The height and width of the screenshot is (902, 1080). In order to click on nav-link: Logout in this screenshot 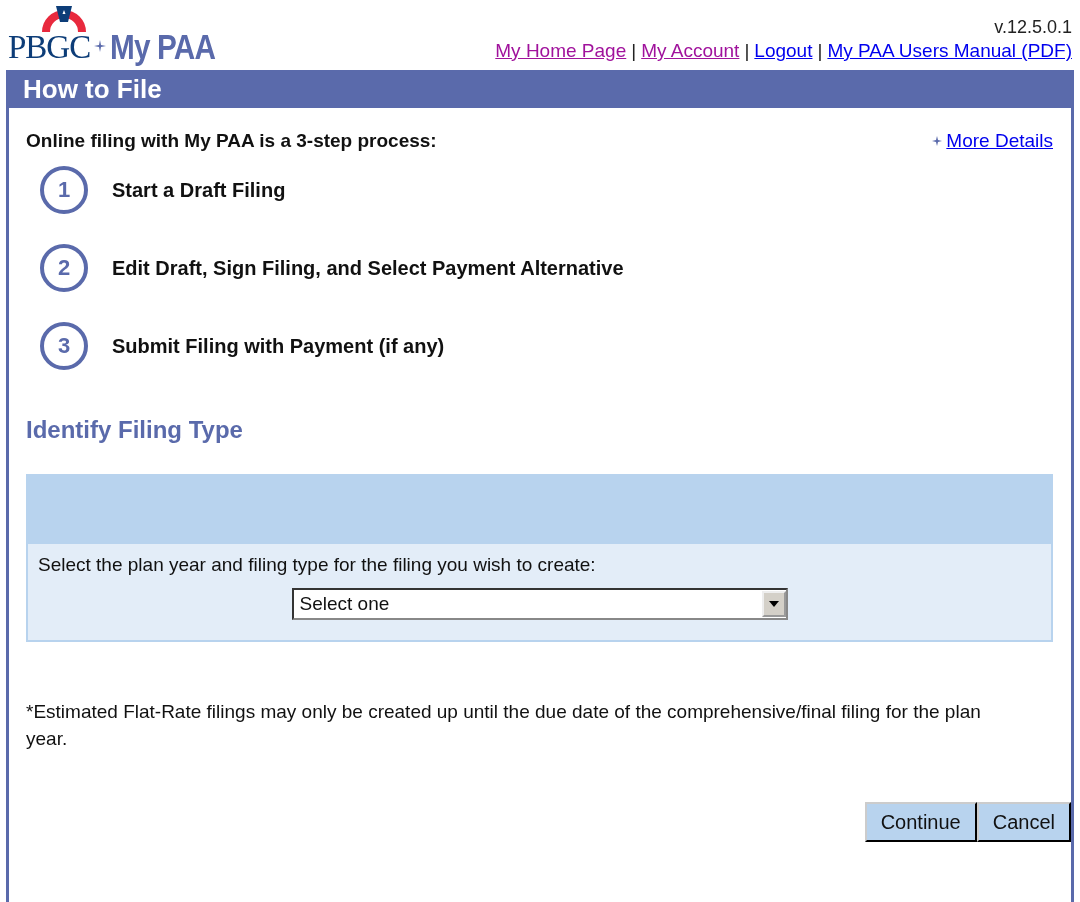, I will do `click(783, 51)`.